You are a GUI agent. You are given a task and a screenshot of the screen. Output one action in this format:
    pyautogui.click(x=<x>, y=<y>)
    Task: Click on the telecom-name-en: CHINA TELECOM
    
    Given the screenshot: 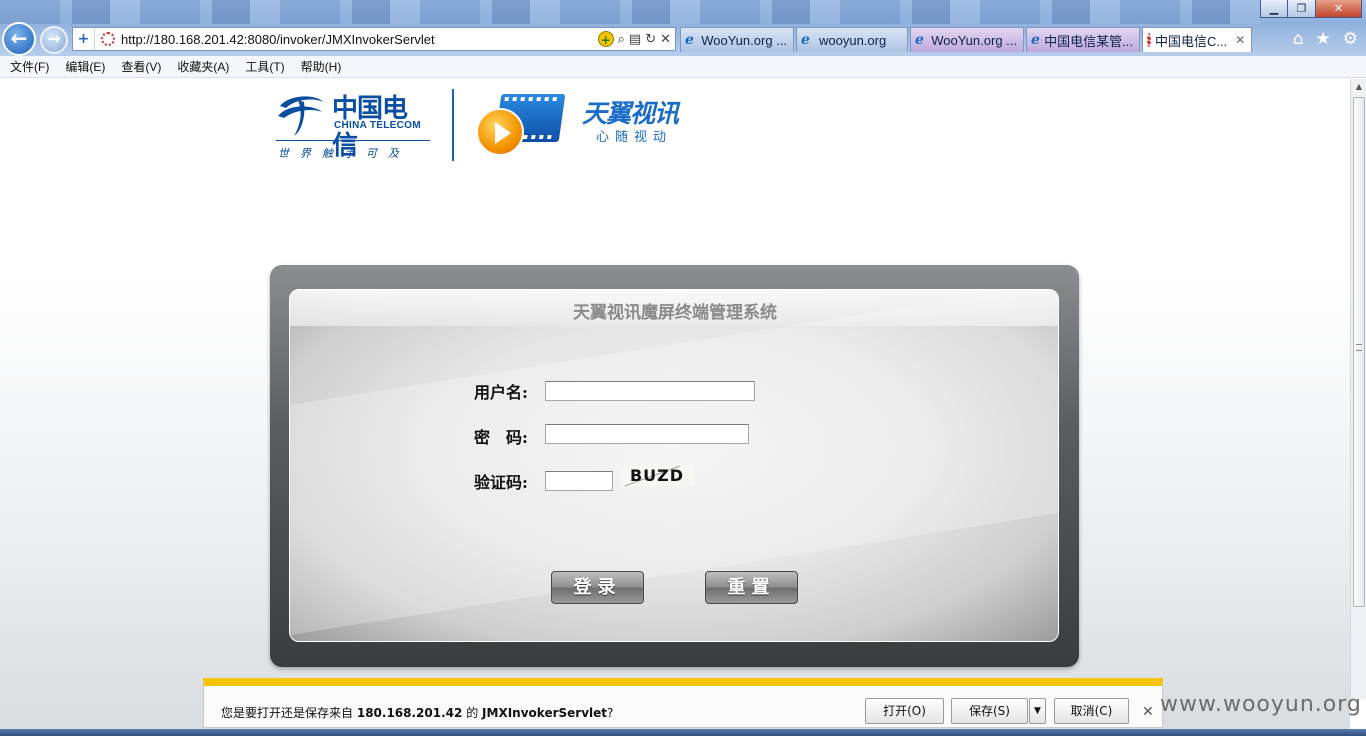 What is the action you would take?
    pyautogui.click(x=377, y=125)
    